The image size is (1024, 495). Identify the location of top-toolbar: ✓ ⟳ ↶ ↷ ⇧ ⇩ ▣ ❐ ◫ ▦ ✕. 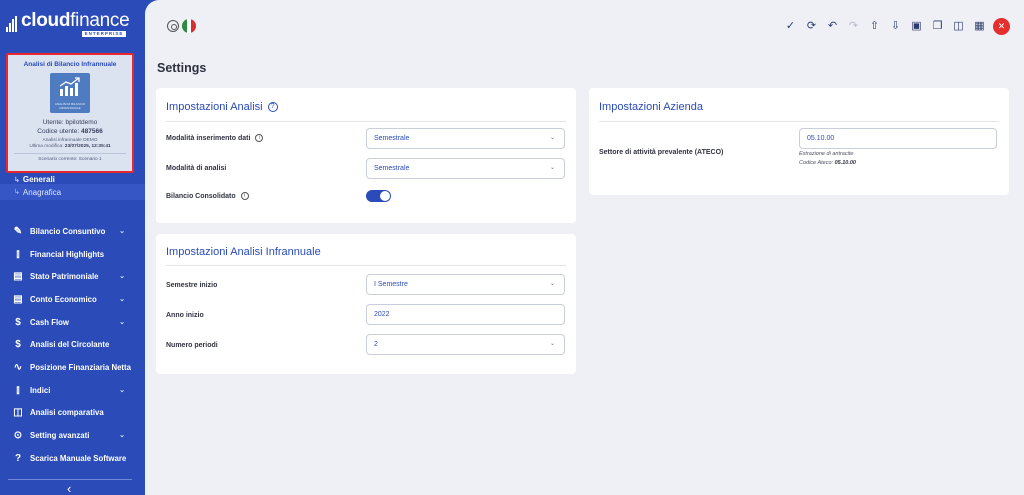
(584, 26).